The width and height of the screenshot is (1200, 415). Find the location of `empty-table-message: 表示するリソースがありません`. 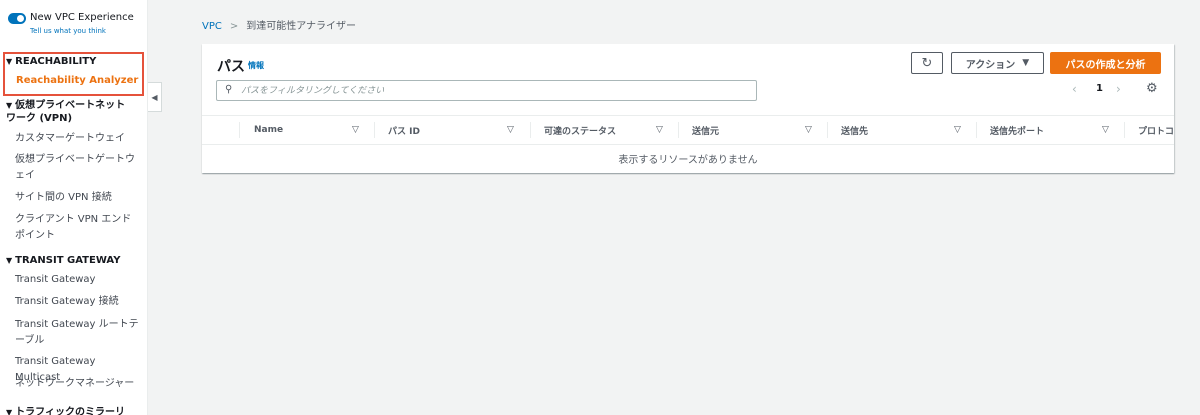

empty-table-message: 表示するリソースがありません is located at coordinates (688, 160).